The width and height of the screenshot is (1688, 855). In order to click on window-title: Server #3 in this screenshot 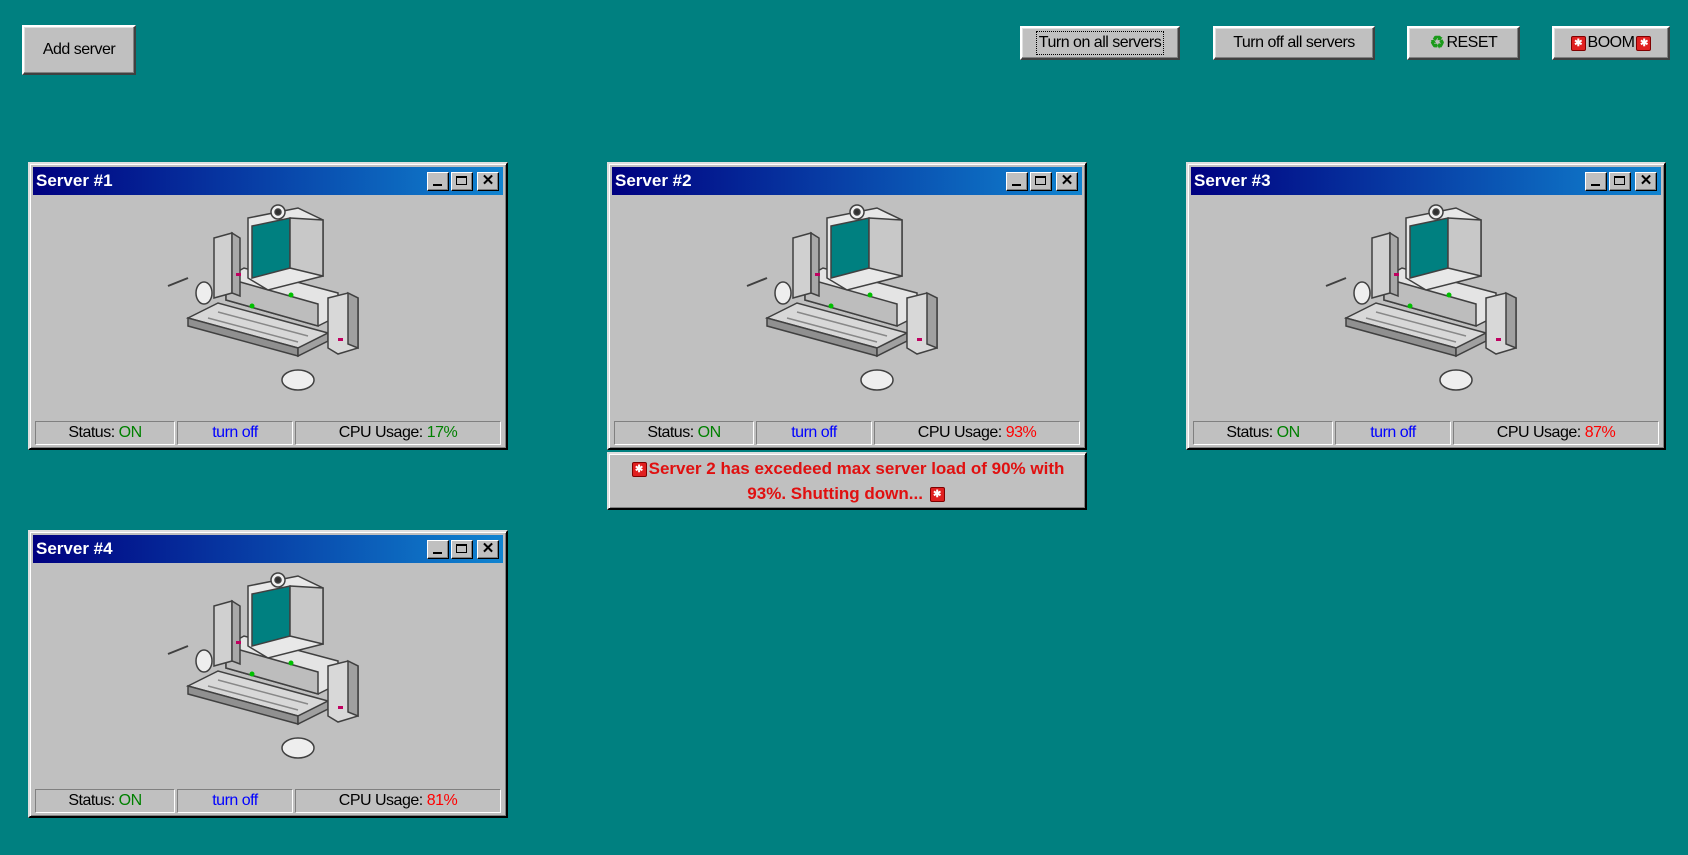, I will do `click(1232, 180)`.